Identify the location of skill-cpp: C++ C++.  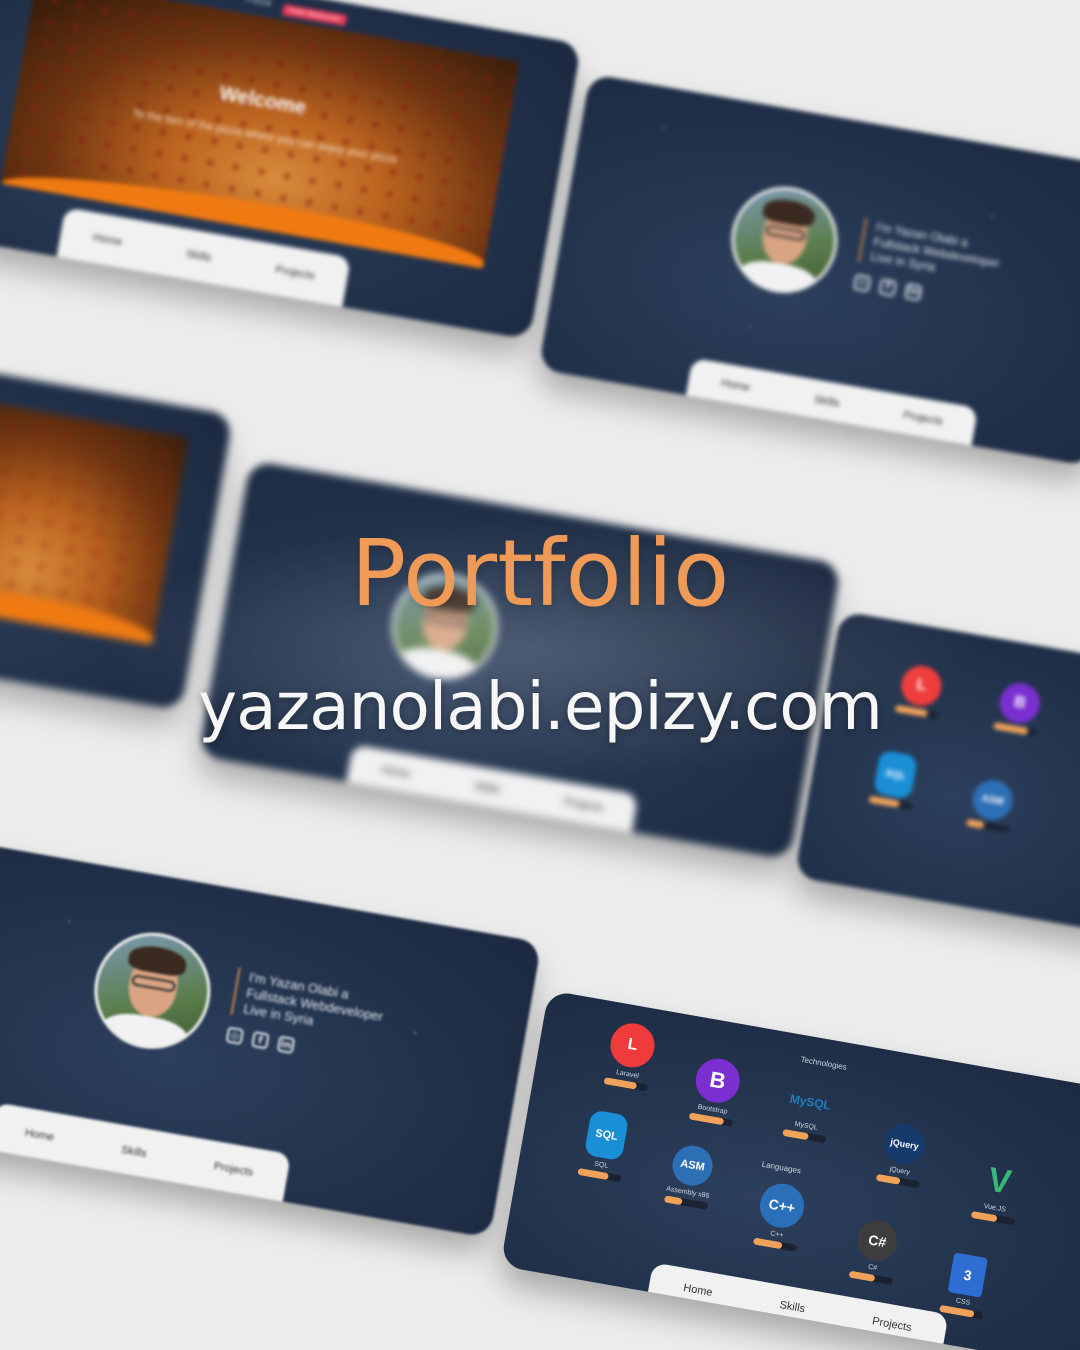
(780, 1216).